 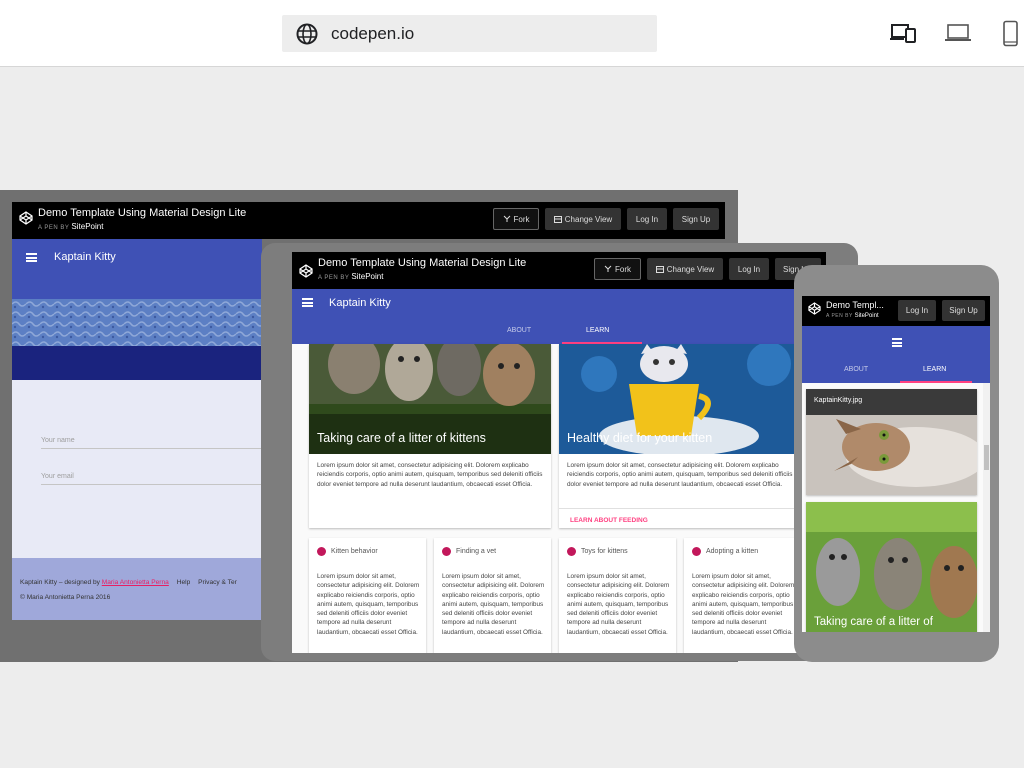 I want to click on privacy-link: Privacy & Ter, so click(x=217, y=582).